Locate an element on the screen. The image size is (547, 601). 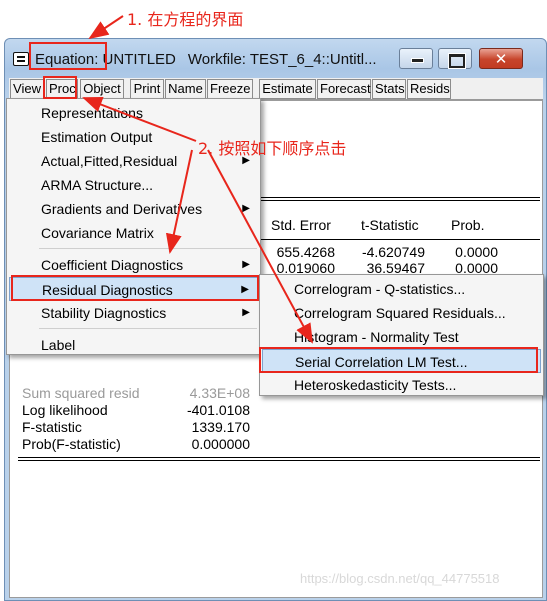
maximize-button is located at coordinates (455, 58).